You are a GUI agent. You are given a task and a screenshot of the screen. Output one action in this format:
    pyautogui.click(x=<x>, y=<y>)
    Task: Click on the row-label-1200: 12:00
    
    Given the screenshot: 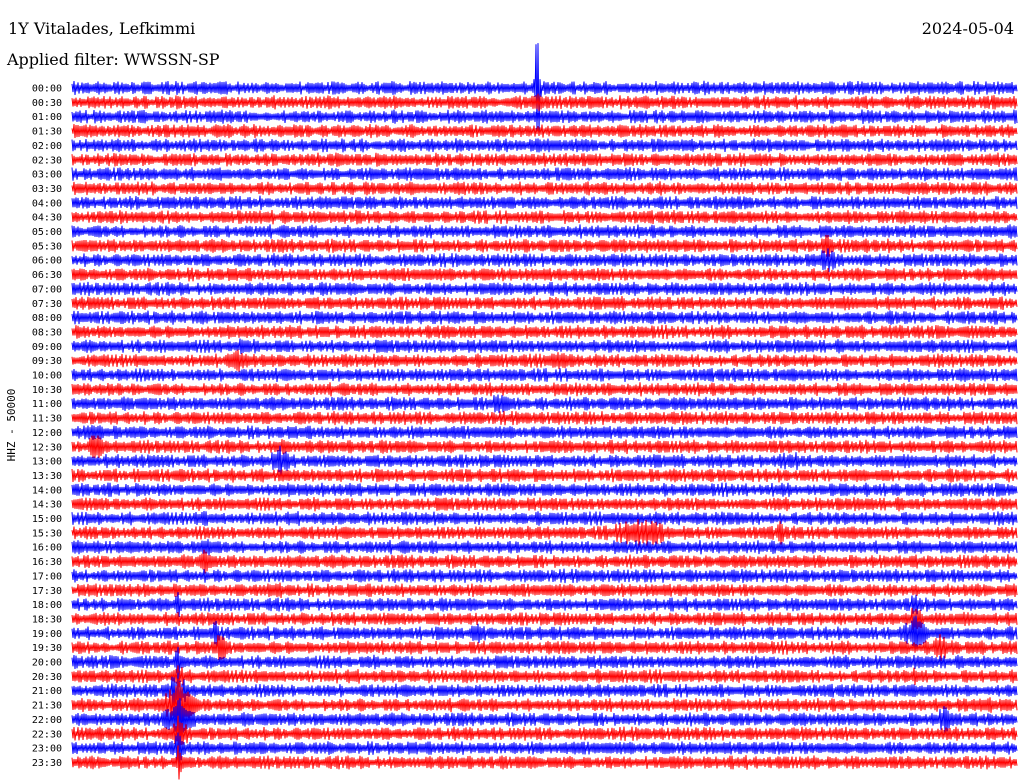 What is the action you would take?
    pyautogui.click(x=47, y=433)
    